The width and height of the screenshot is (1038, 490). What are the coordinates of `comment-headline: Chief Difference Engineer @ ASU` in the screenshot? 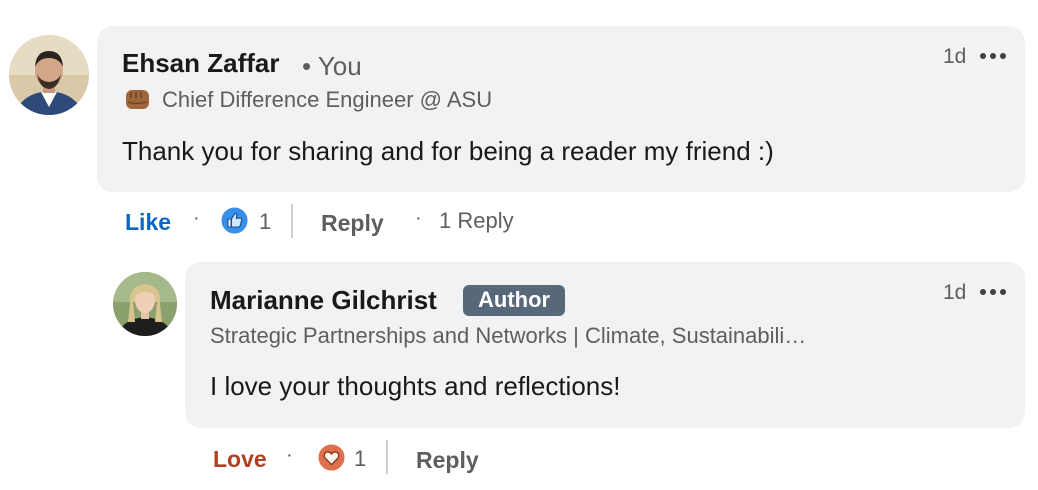 It's located at (327, 99).